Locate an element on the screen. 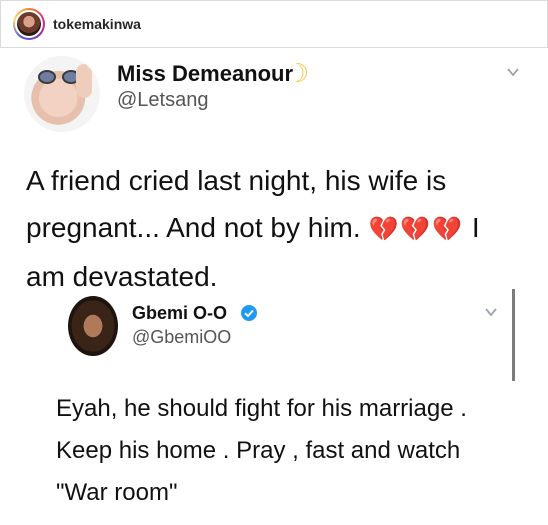  tweet-author-handle: @Letsang is located at coordinates (162, 100).